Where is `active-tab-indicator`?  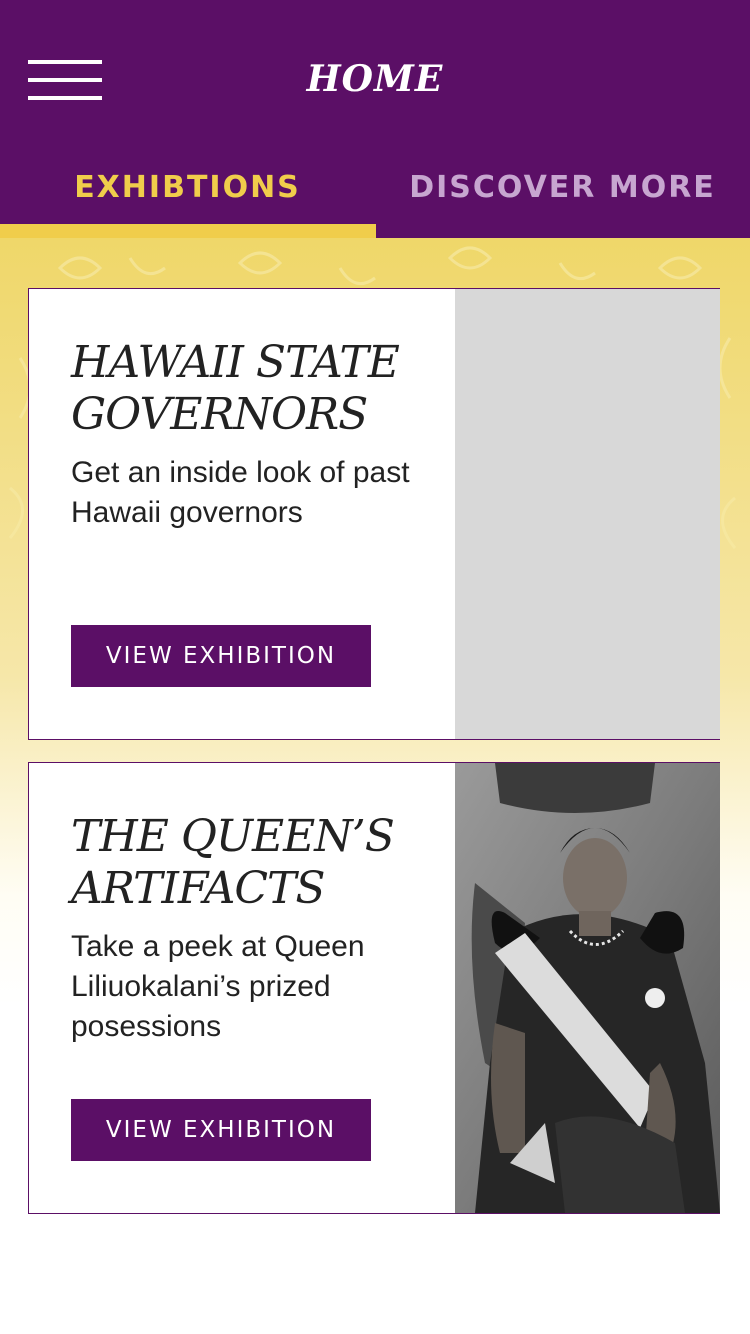
active-tab-indicator is located at coordinates (188, 231).